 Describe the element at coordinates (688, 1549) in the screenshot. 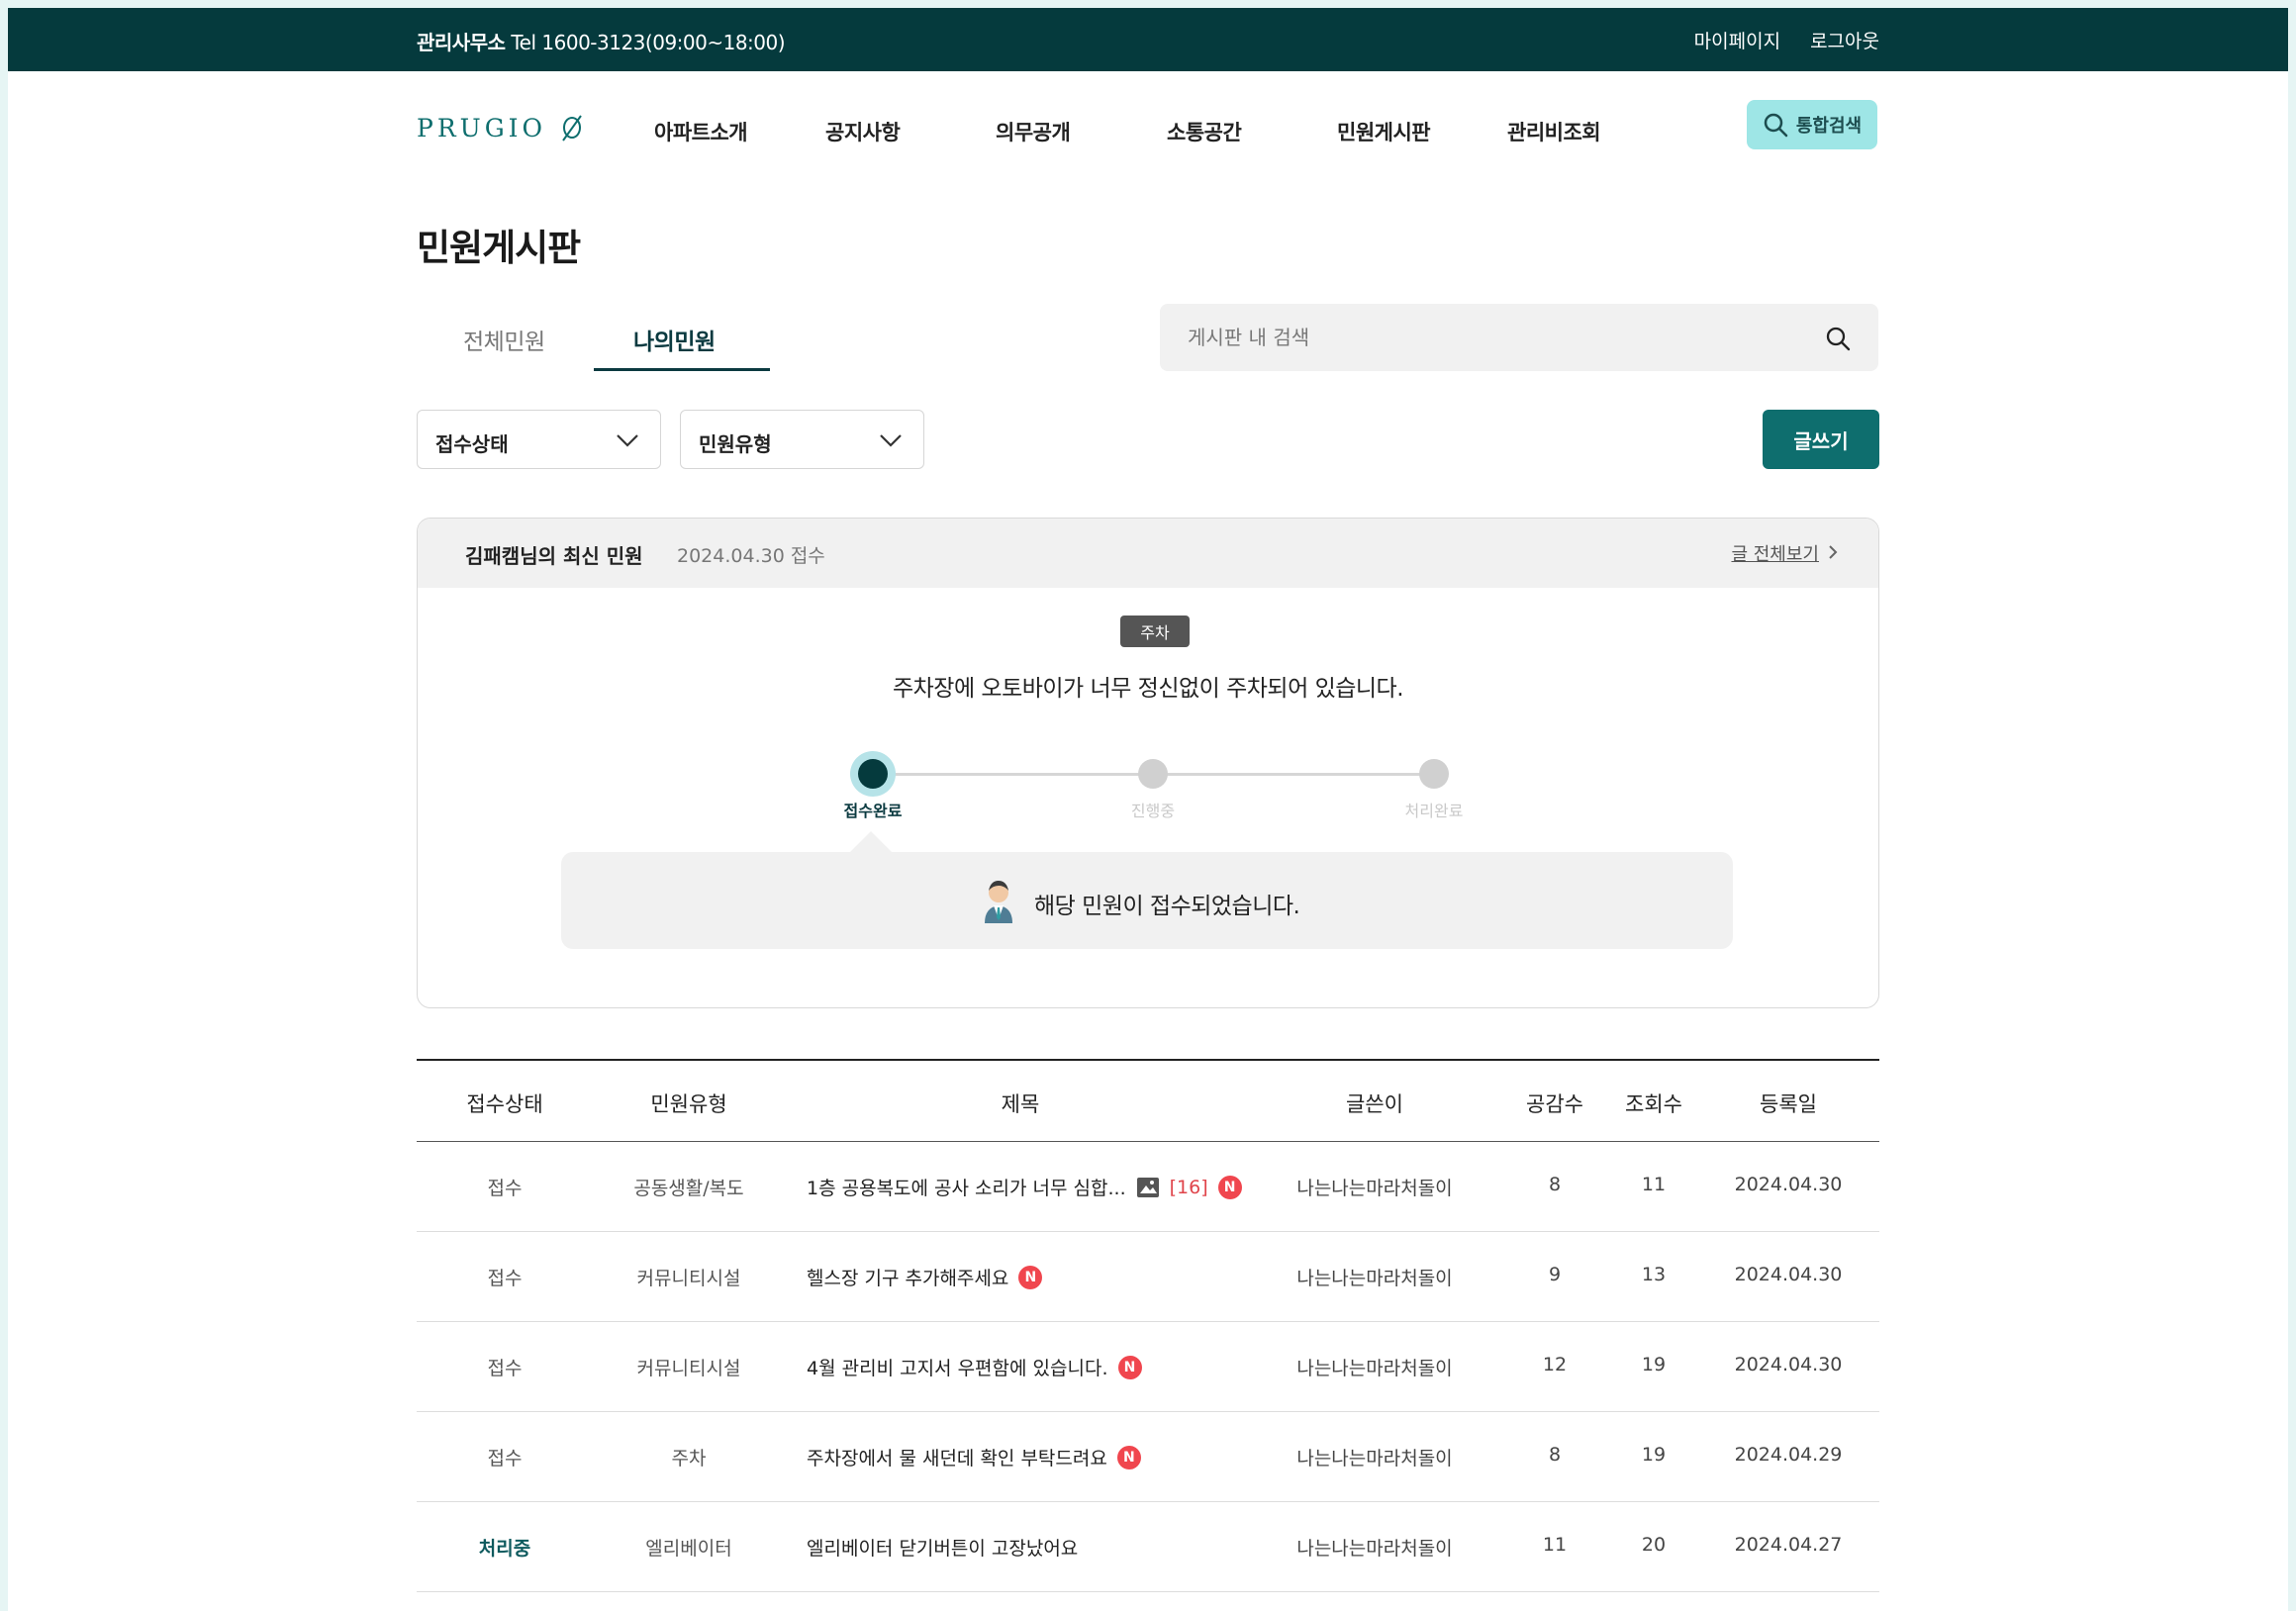

I see `row-type: 엘리베이터` at that location.